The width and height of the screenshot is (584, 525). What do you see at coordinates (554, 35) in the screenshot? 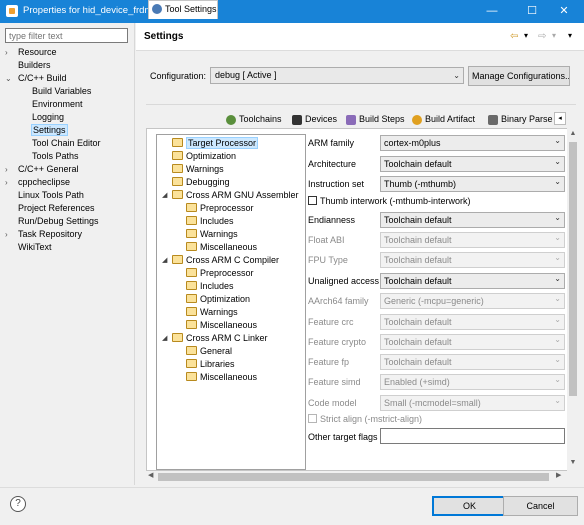
I see `forward-menu-icon: ▾` at bounding box center [554, 35].